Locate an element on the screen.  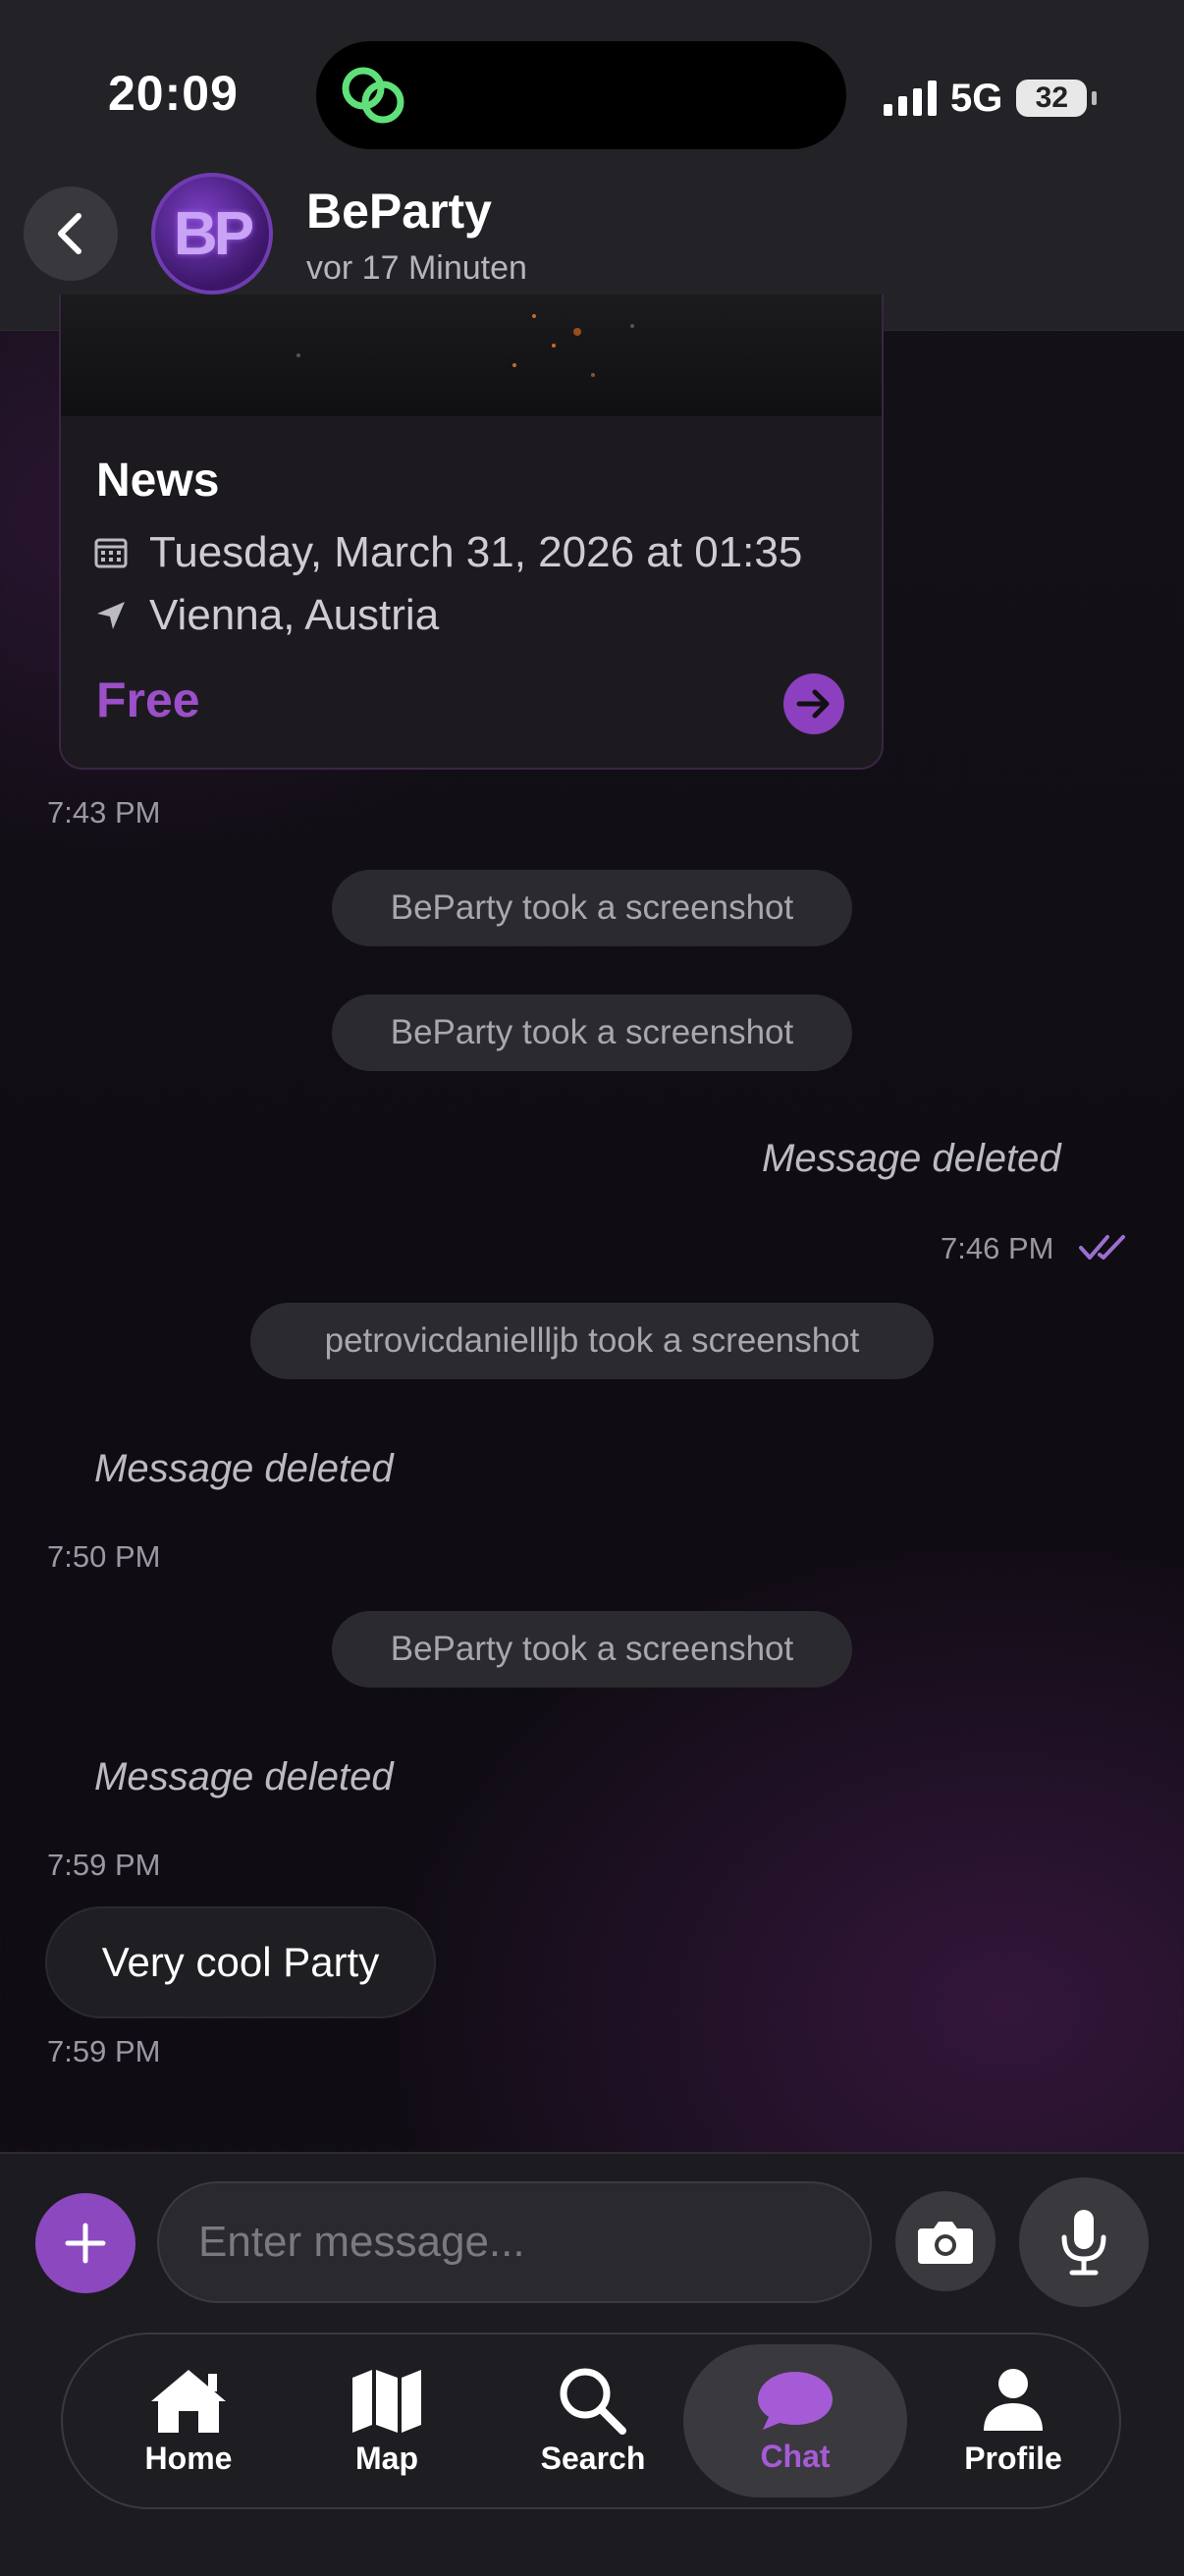
chevron-left-icon is located at coordinates (69, 233).